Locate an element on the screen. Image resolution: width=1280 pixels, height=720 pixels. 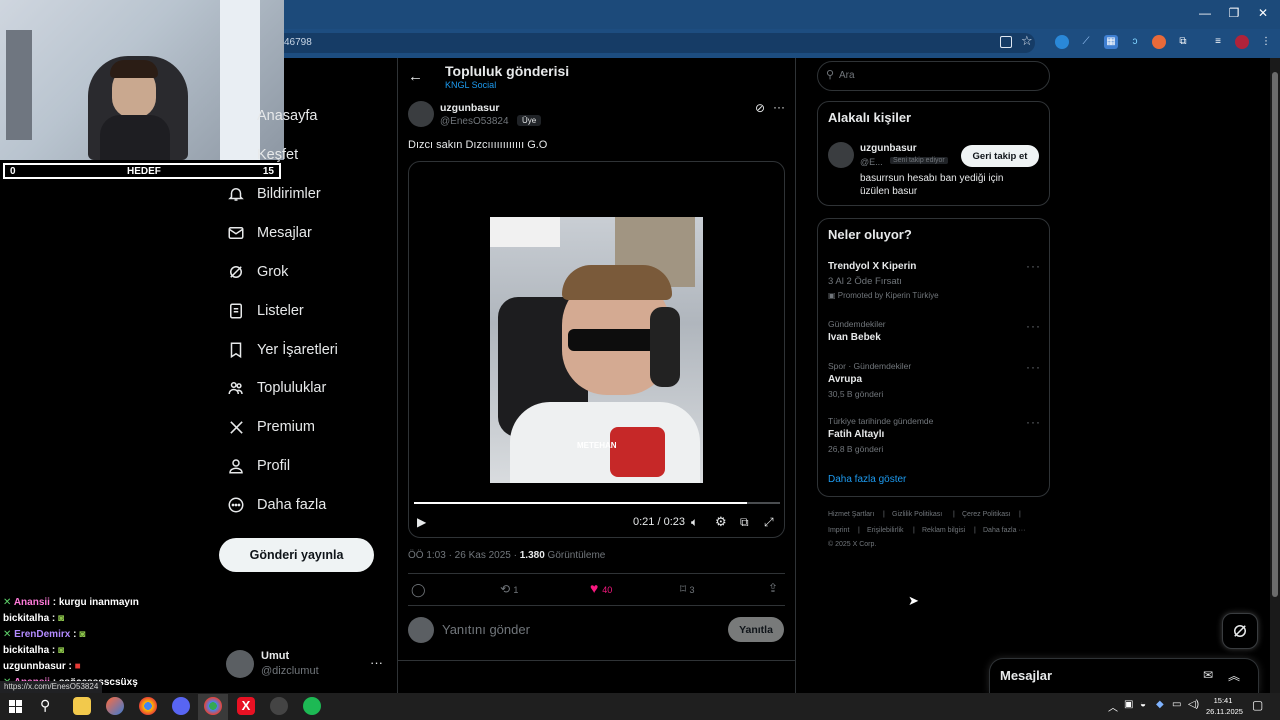
nav-home: Anasayfa is located at coordinates (287, 116).